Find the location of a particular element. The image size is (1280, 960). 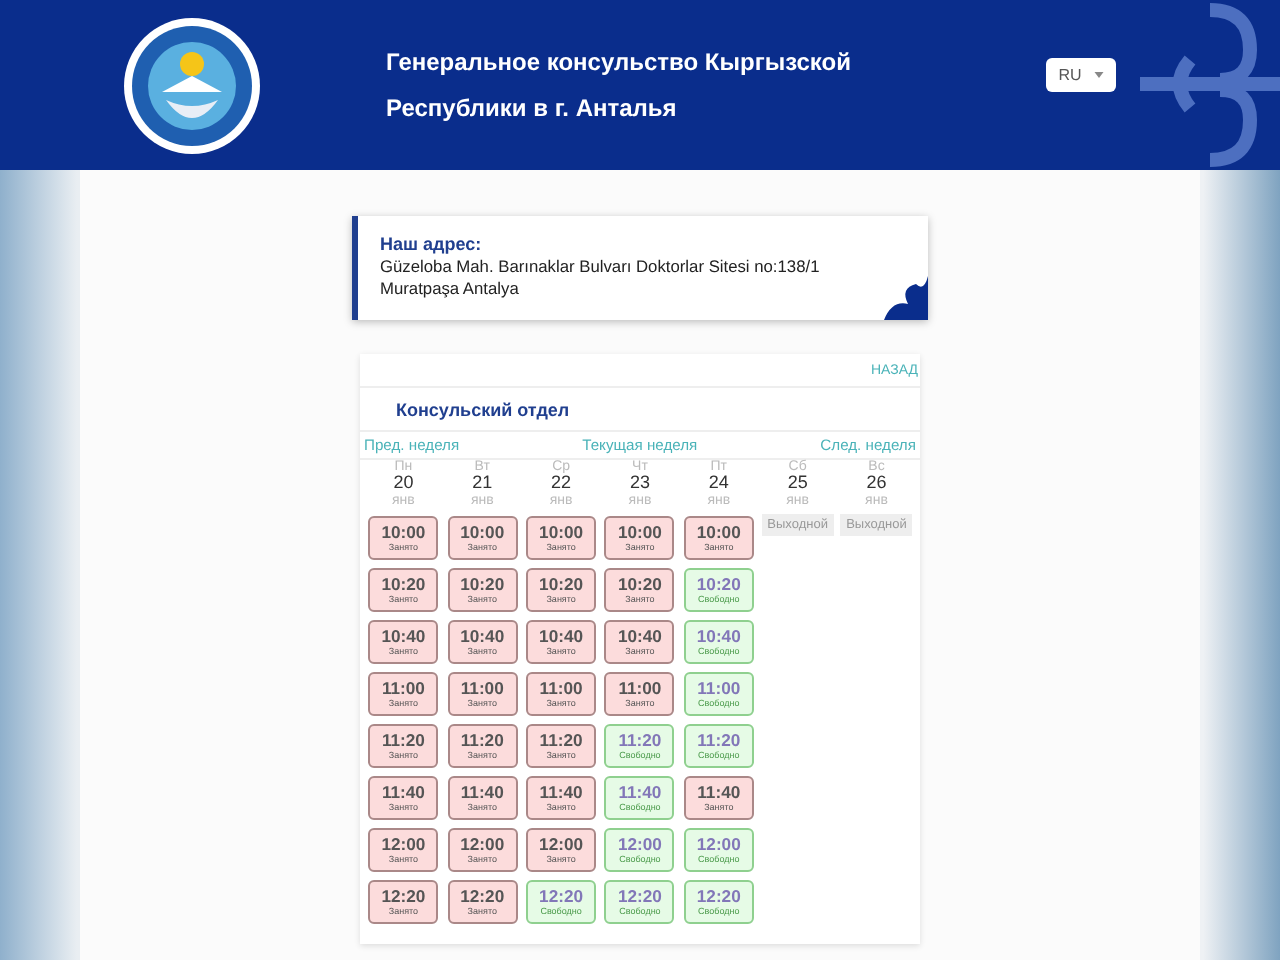

address-text: Muratpaşa Antalya is located at coordinates (450, 288).